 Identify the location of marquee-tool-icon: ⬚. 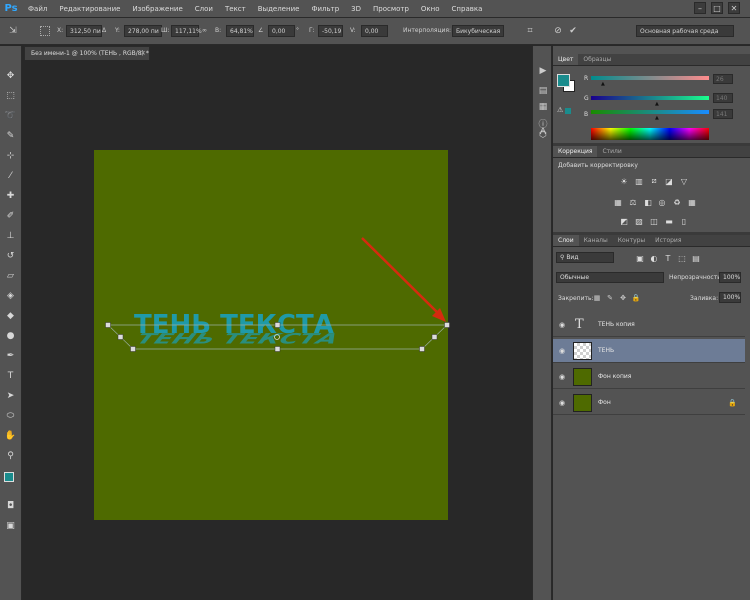
(10, 95).